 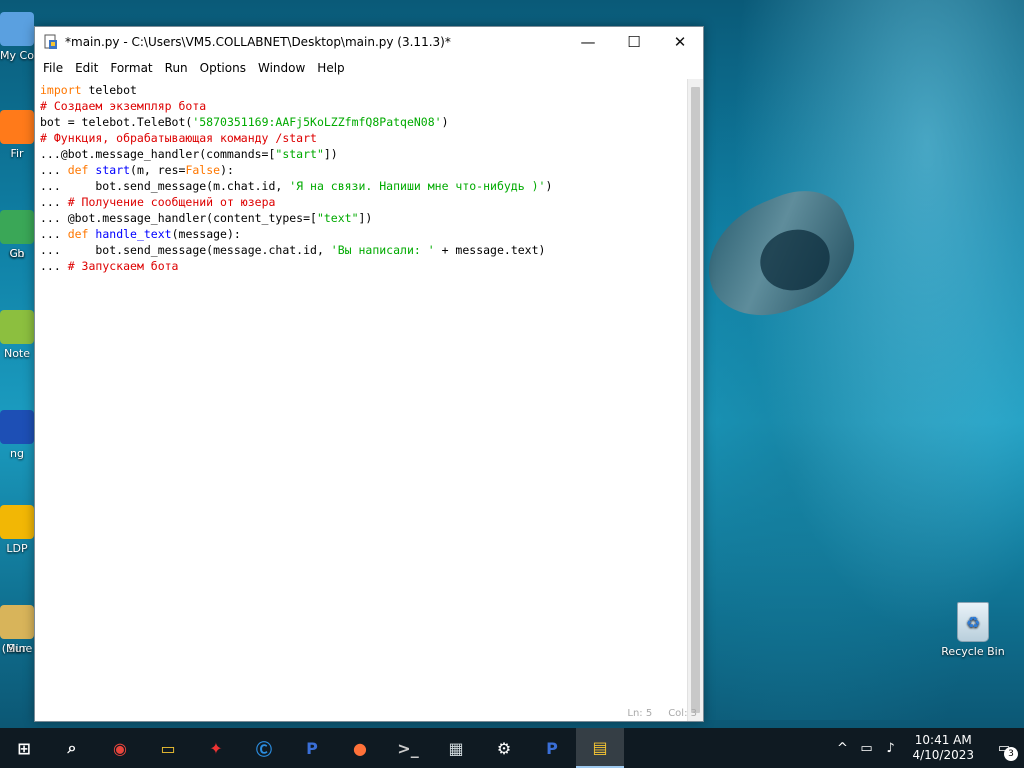 I want to click on volume-icon: ♪, so click(x=890, y=748).